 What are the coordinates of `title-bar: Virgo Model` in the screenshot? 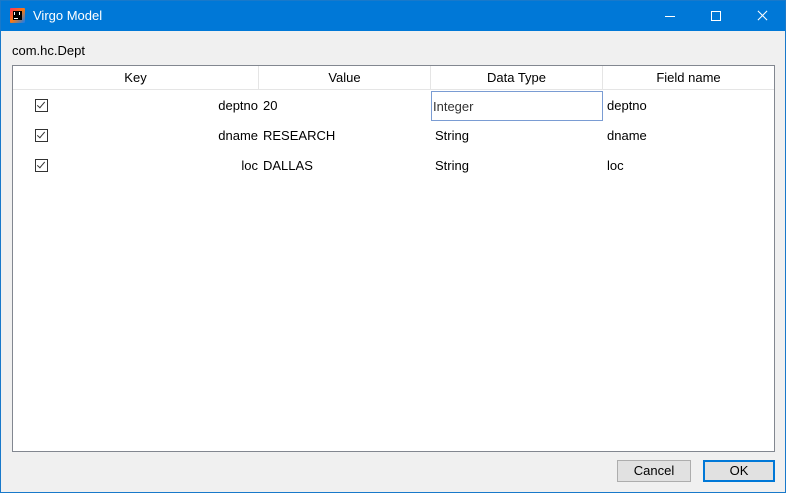 It's located at (393, 16).